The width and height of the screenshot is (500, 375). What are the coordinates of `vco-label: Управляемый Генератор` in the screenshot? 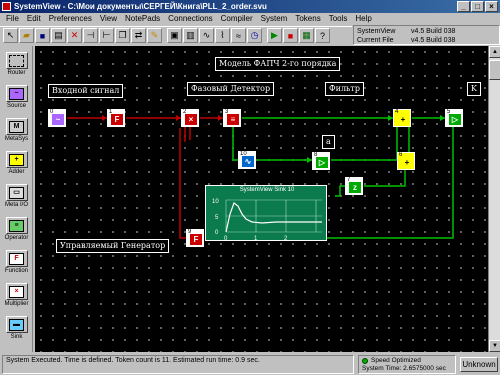 It's located at (113, 246).